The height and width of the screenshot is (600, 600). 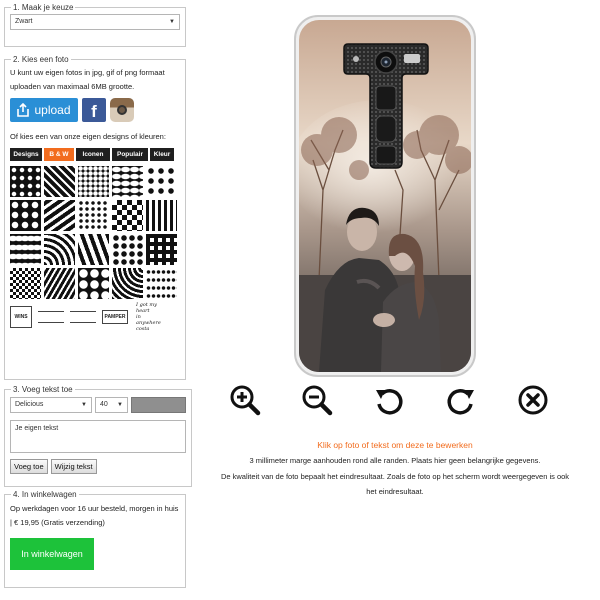 What do you see at coordinates (95, 22) in the screenshot?
I see `color-select: Zwart ▼` at bounding box center [95, 22].